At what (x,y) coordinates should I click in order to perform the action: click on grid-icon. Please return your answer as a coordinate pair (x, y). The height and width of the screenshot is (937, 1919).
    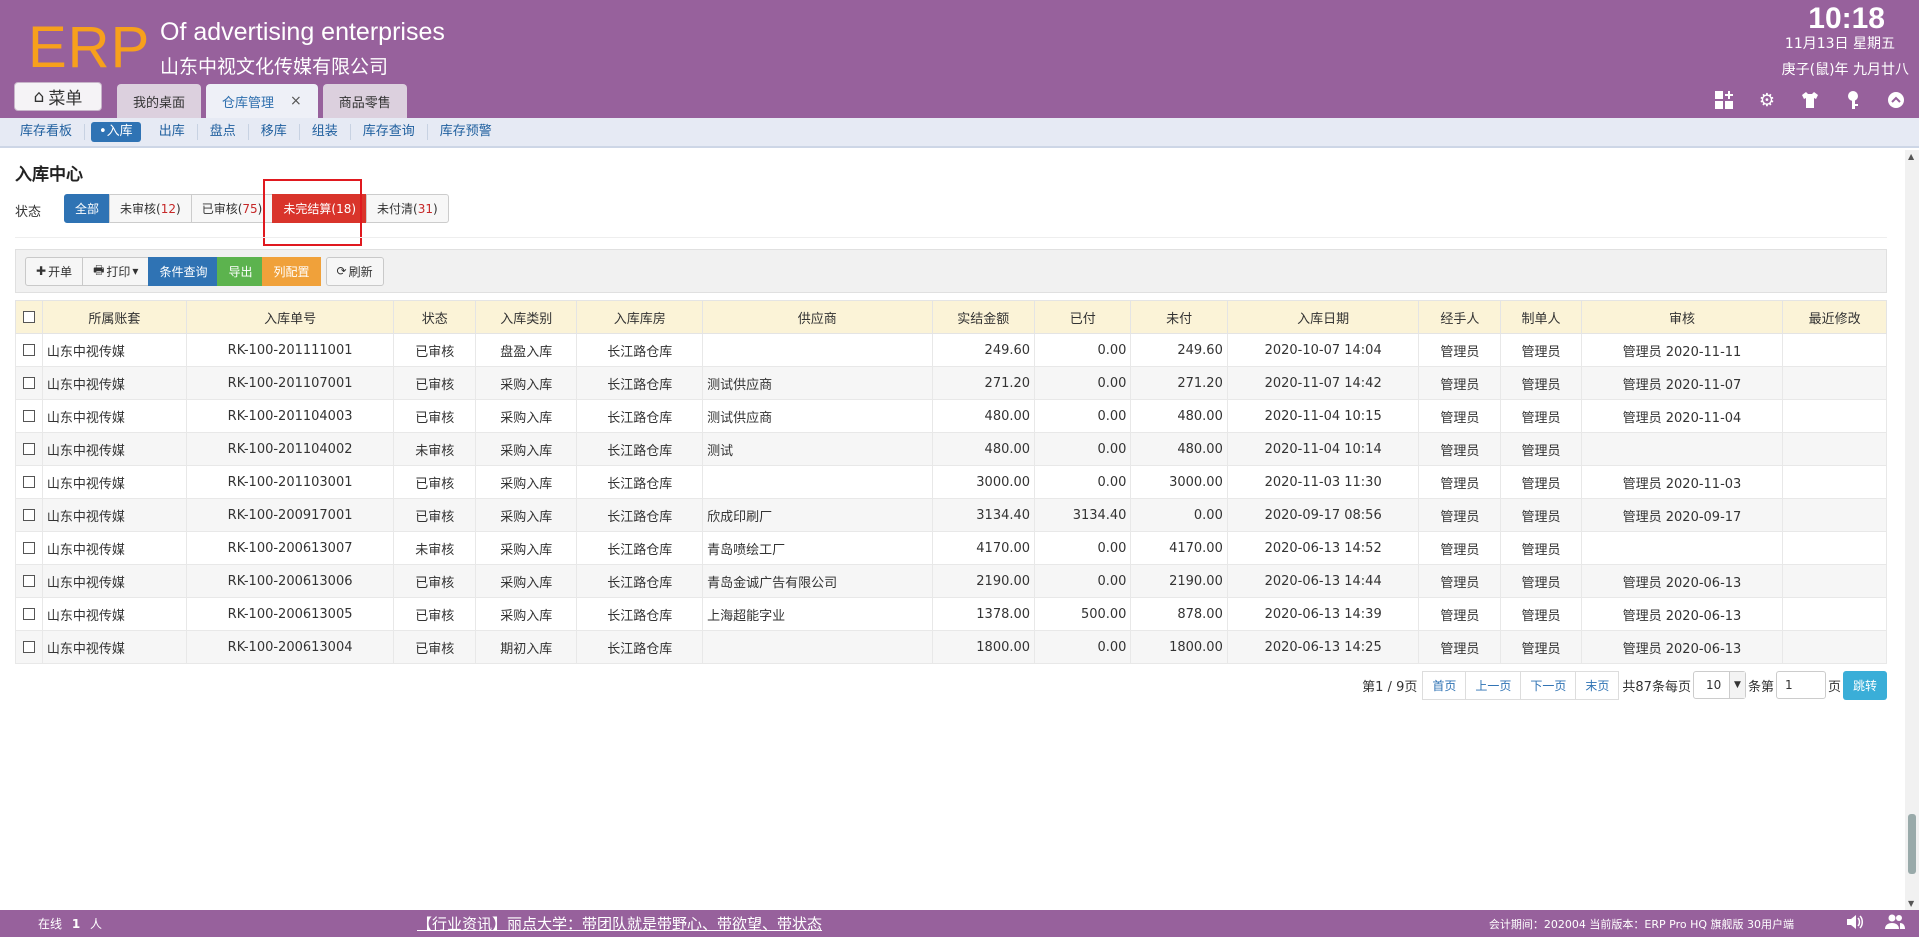
    Looking at the image, I should click on (1724, 100).